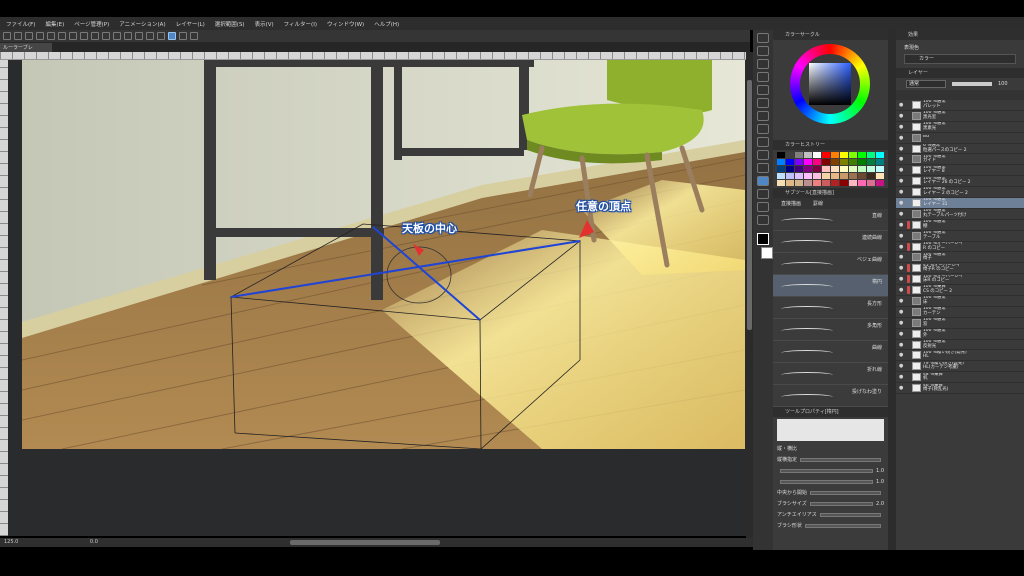  What do you see at coordinates (830, 145) in the screenshot?
I see `color-history-header: カラーヒストリー` at bounding box center [830, 145].